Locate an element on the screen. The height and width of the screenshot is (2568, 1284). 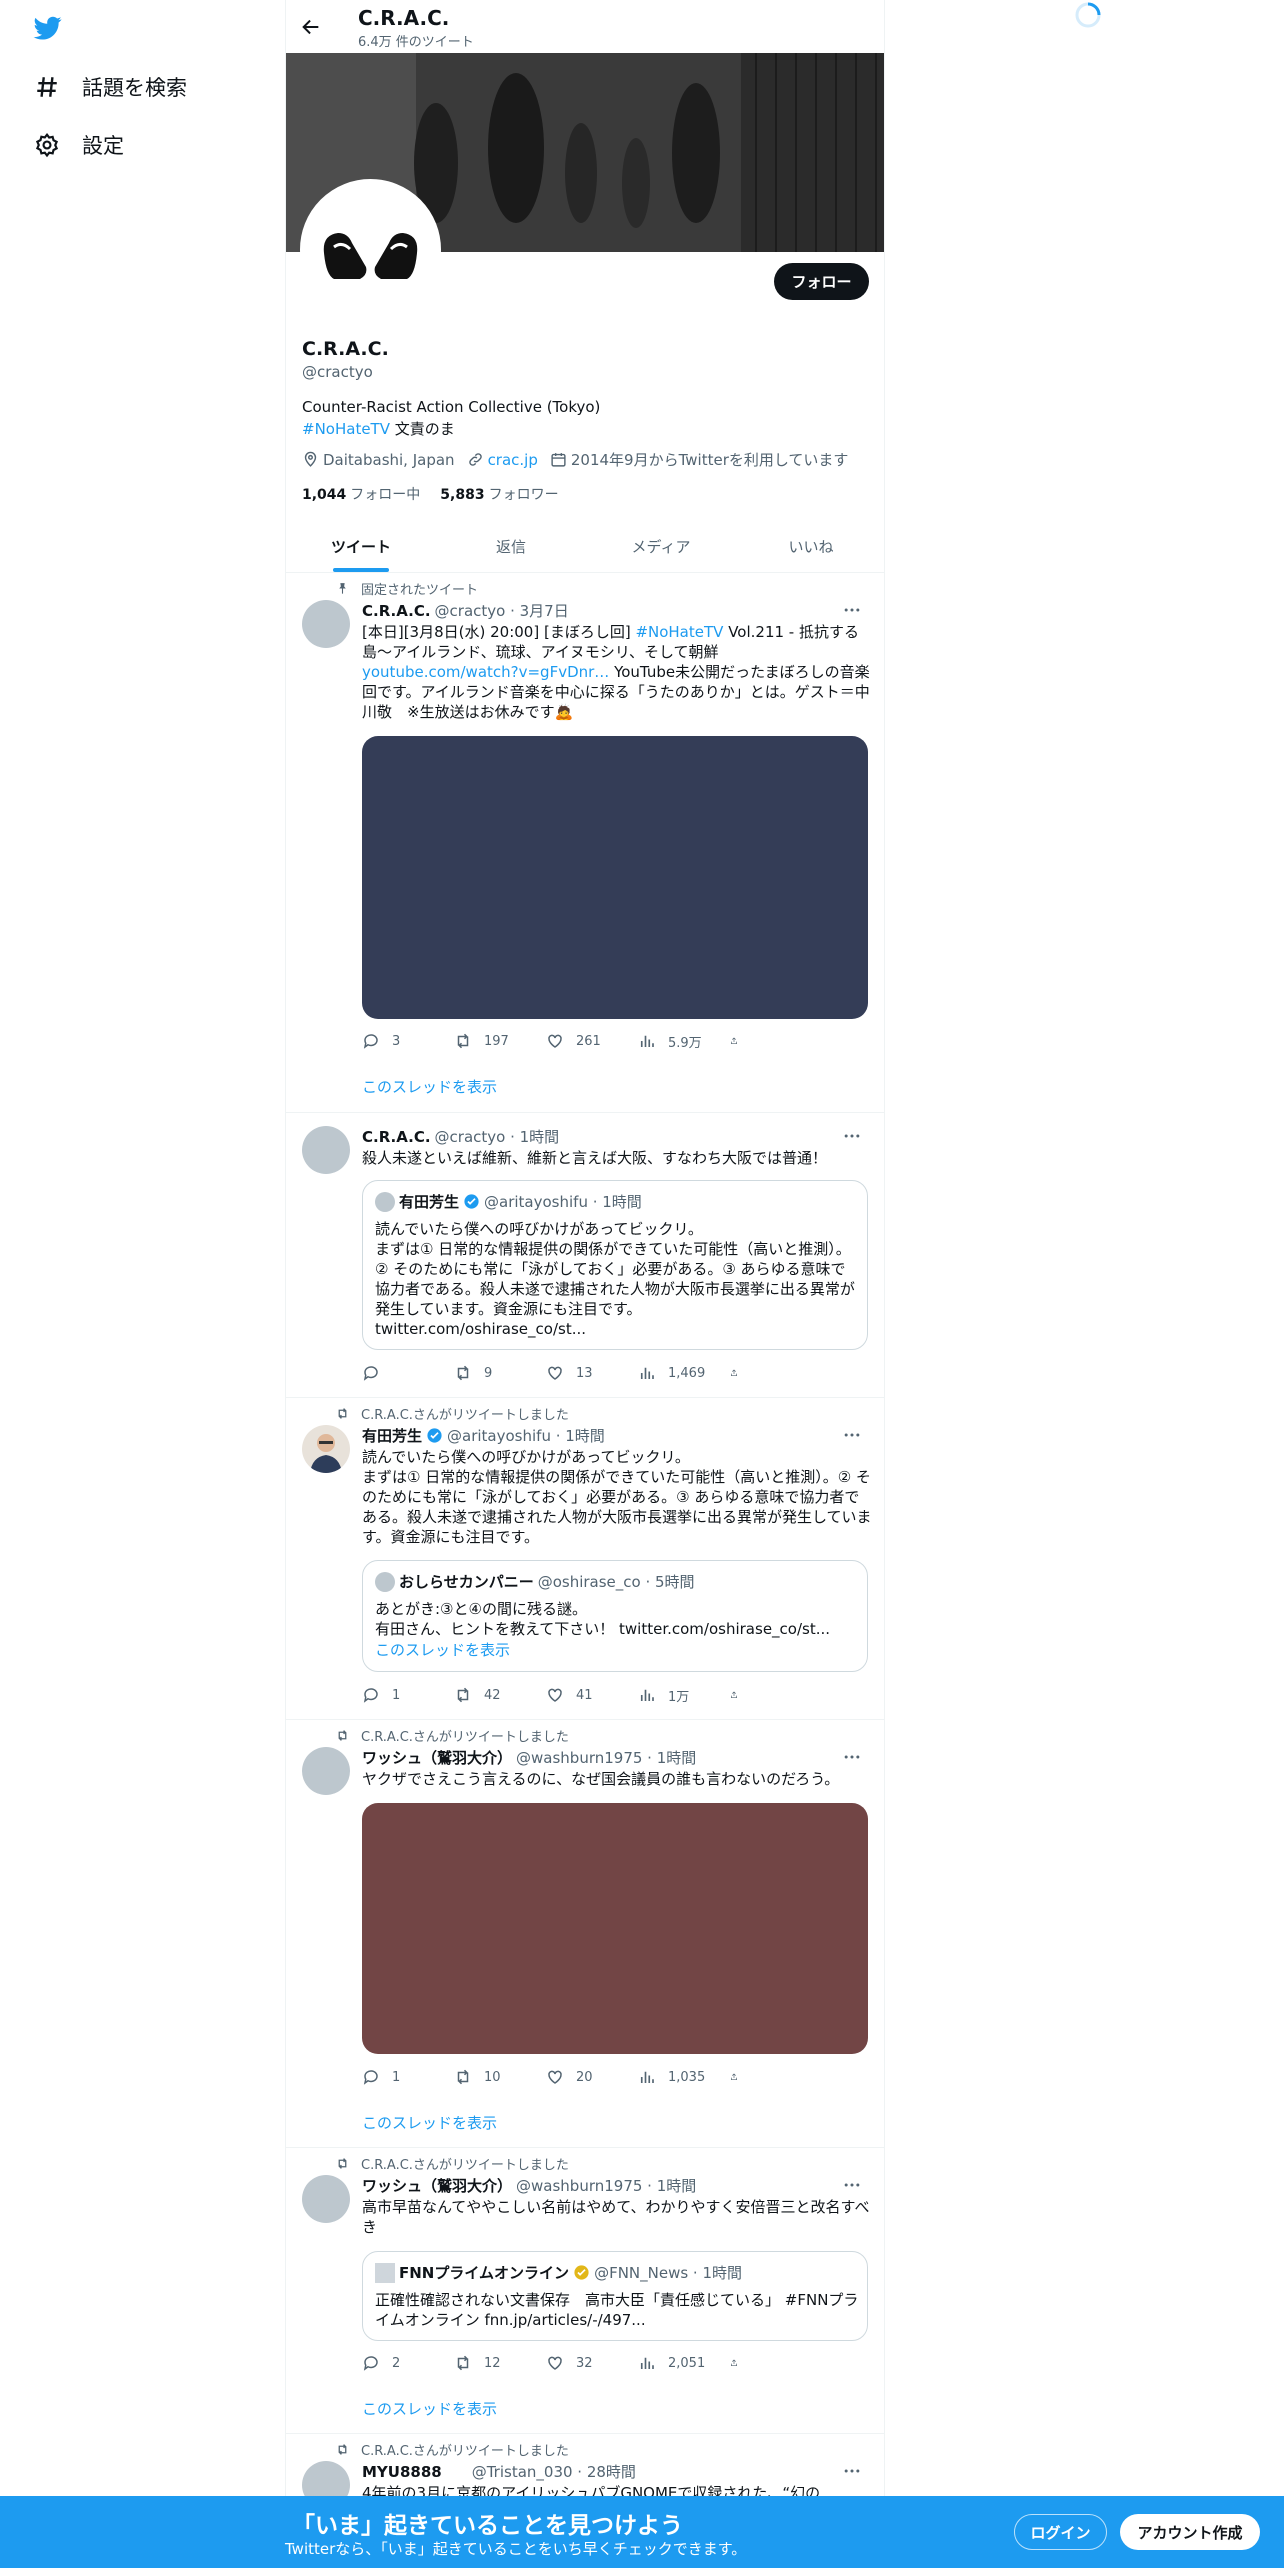
login-button: ログイン is located at coordinates (1060, 2532).